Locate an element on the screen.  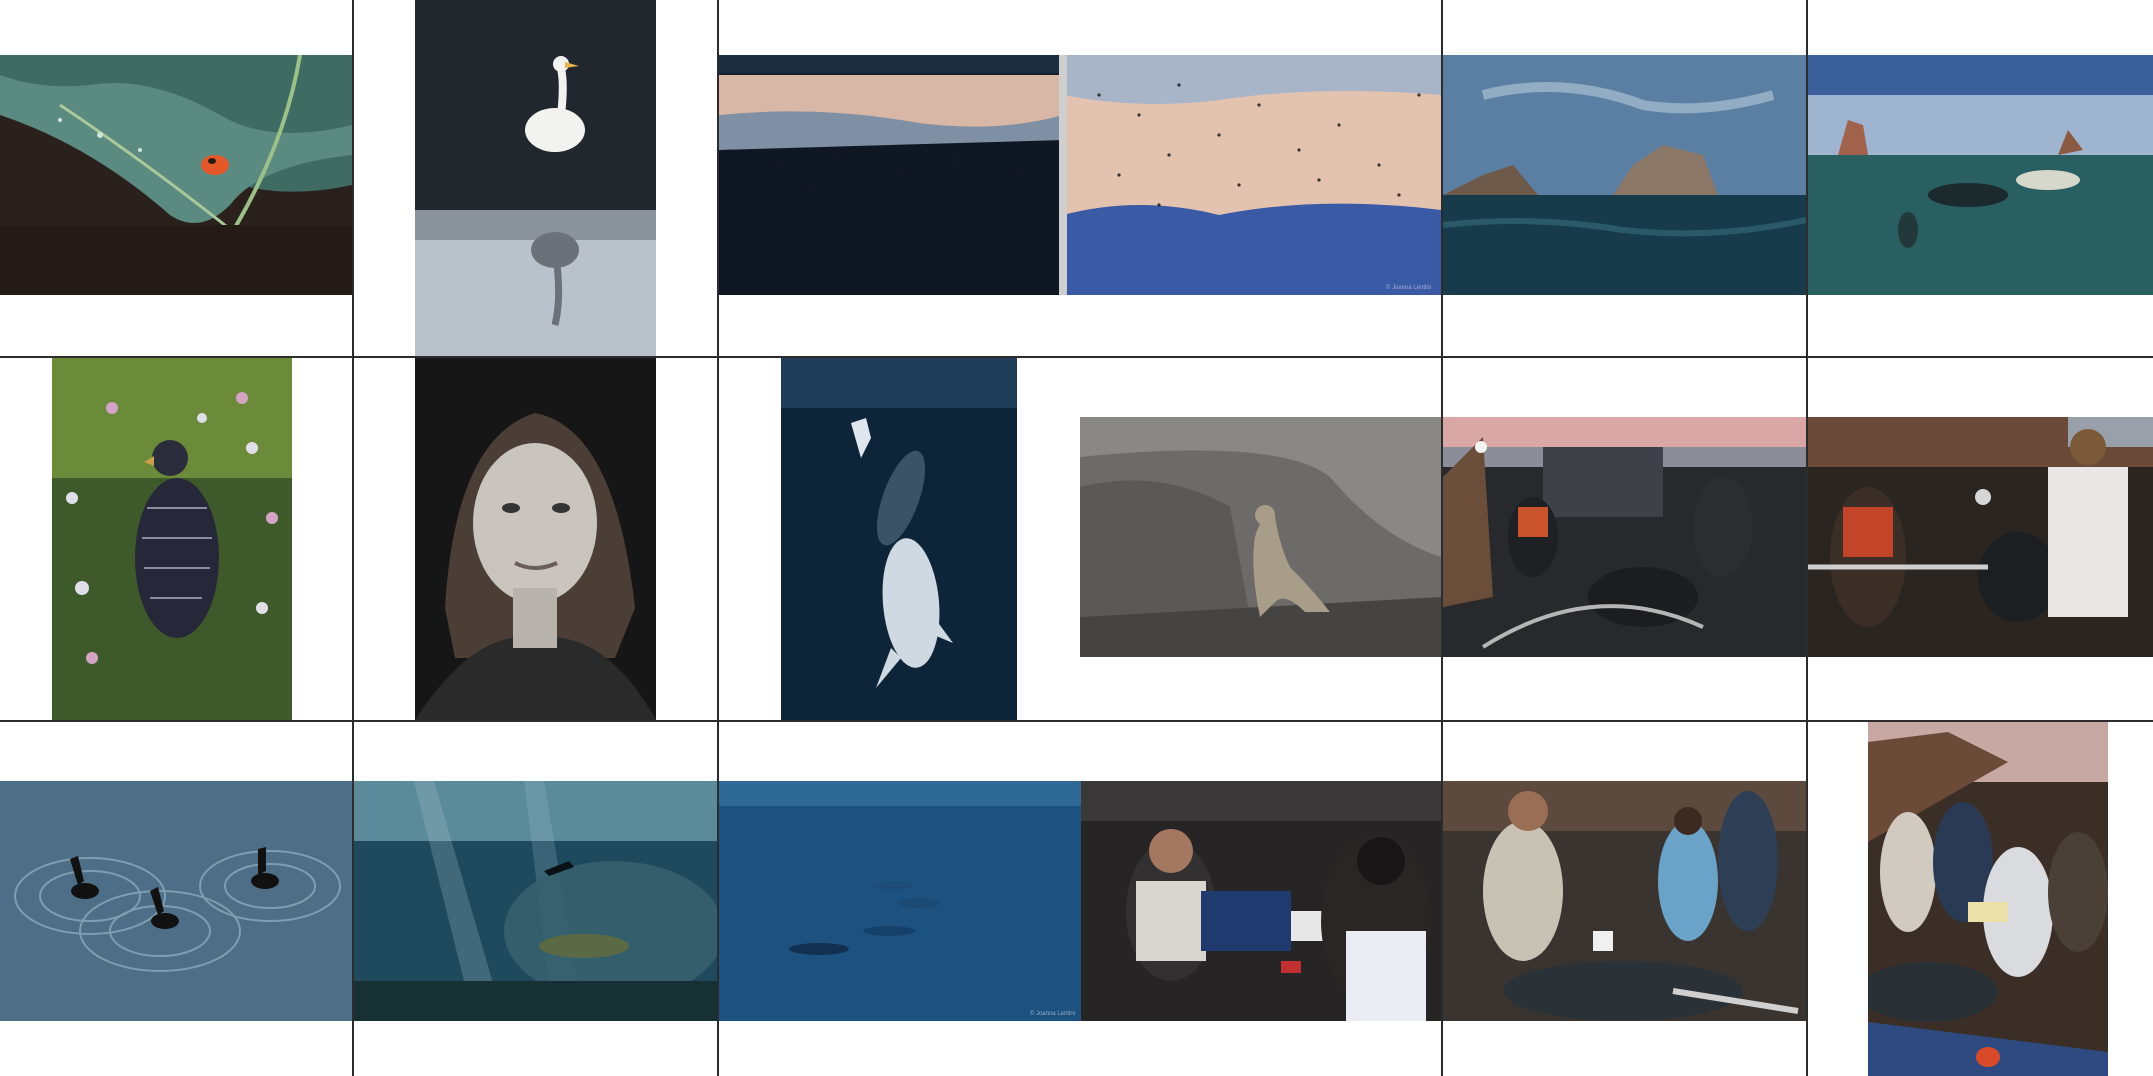
photo-egret-reflection is located at coordinates (535, 178).